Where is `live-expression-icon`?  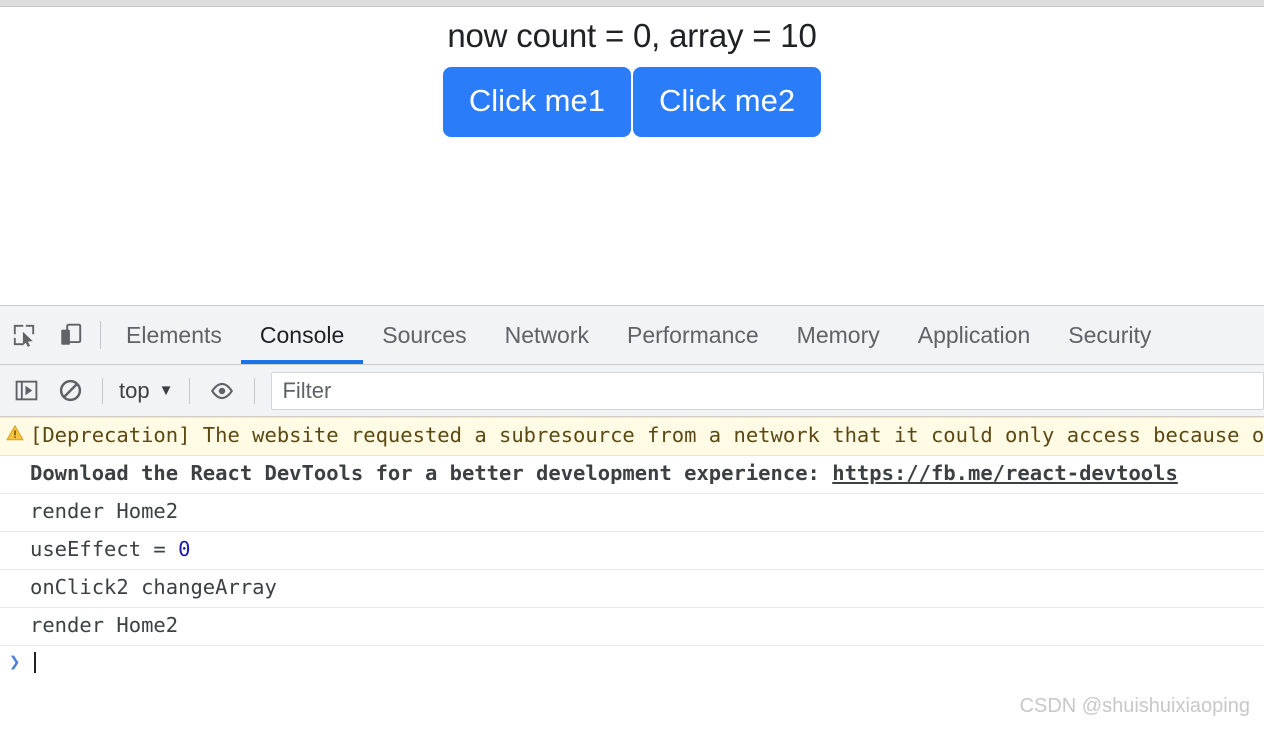 live-expression-icon is located at coordinates (222, 391).